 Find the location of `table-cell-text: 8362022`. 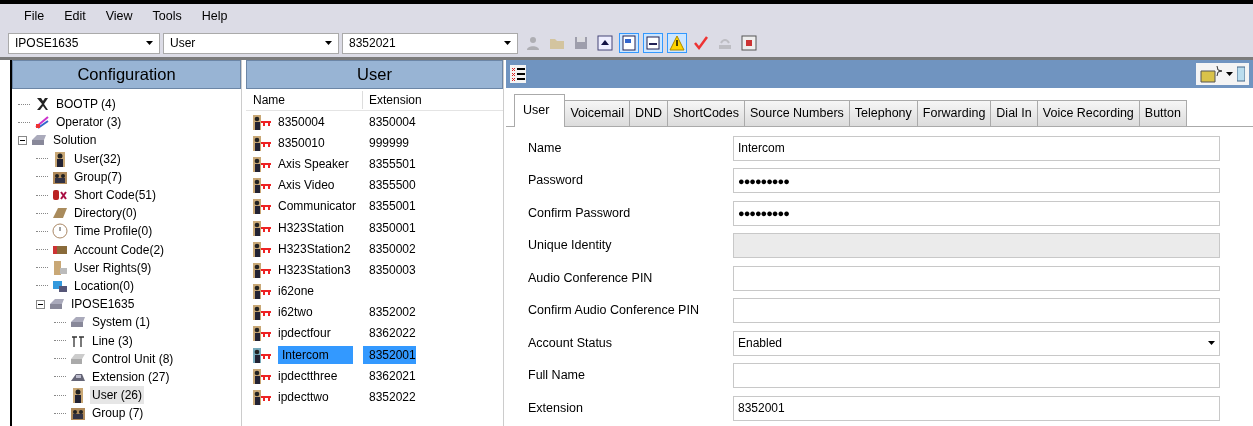

table-cell-text: 8362022 is located at coordinates (392, 334).